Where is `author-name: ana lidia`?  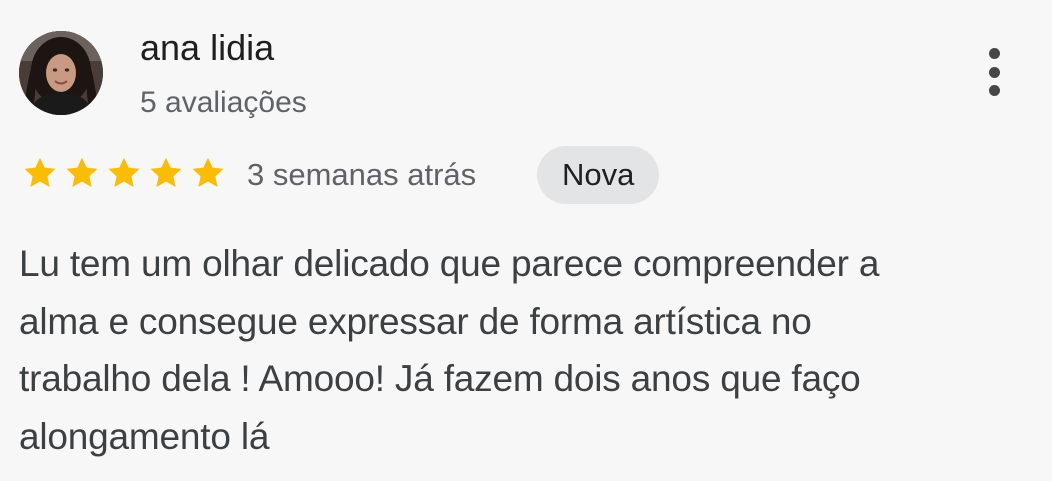 author-name: ana lidia is located at coordinates (207, 48).